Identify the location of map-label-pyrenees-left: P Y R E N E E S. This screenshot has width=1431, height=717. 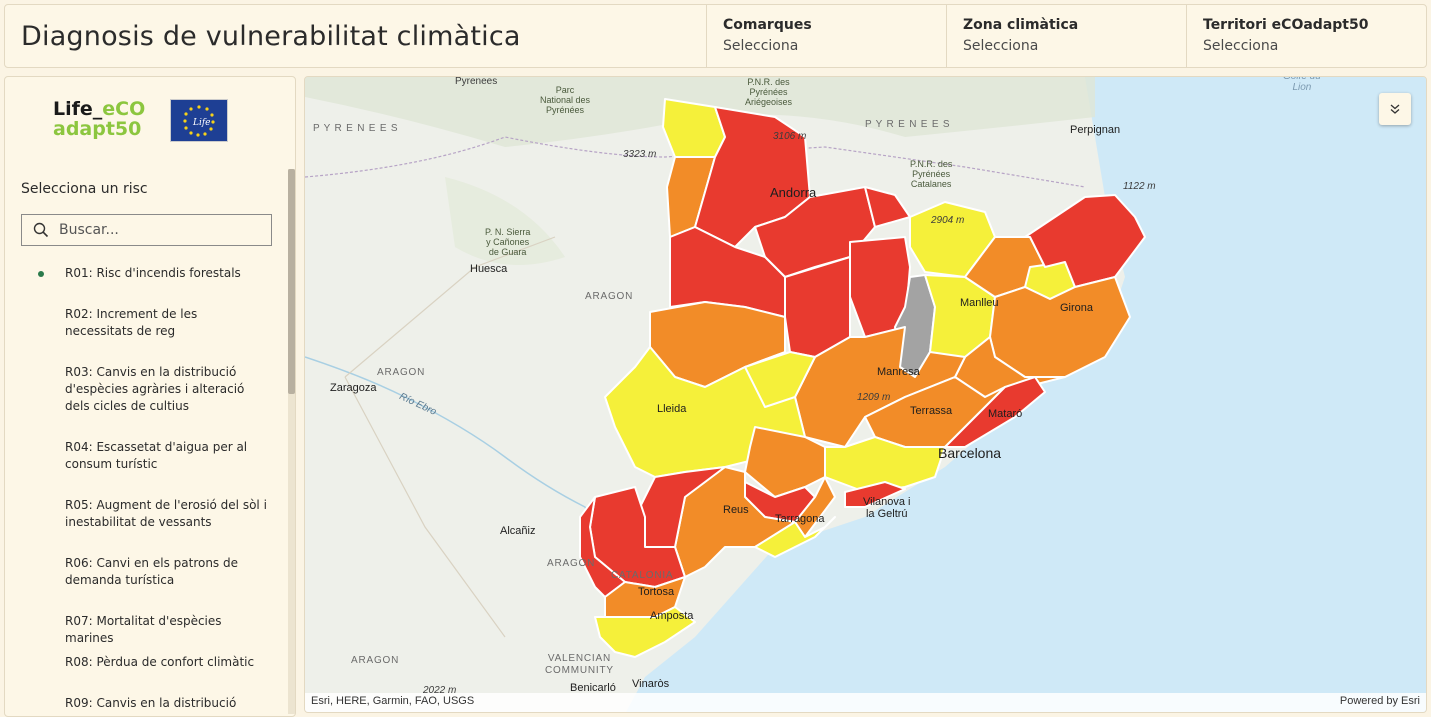
(356, 128).